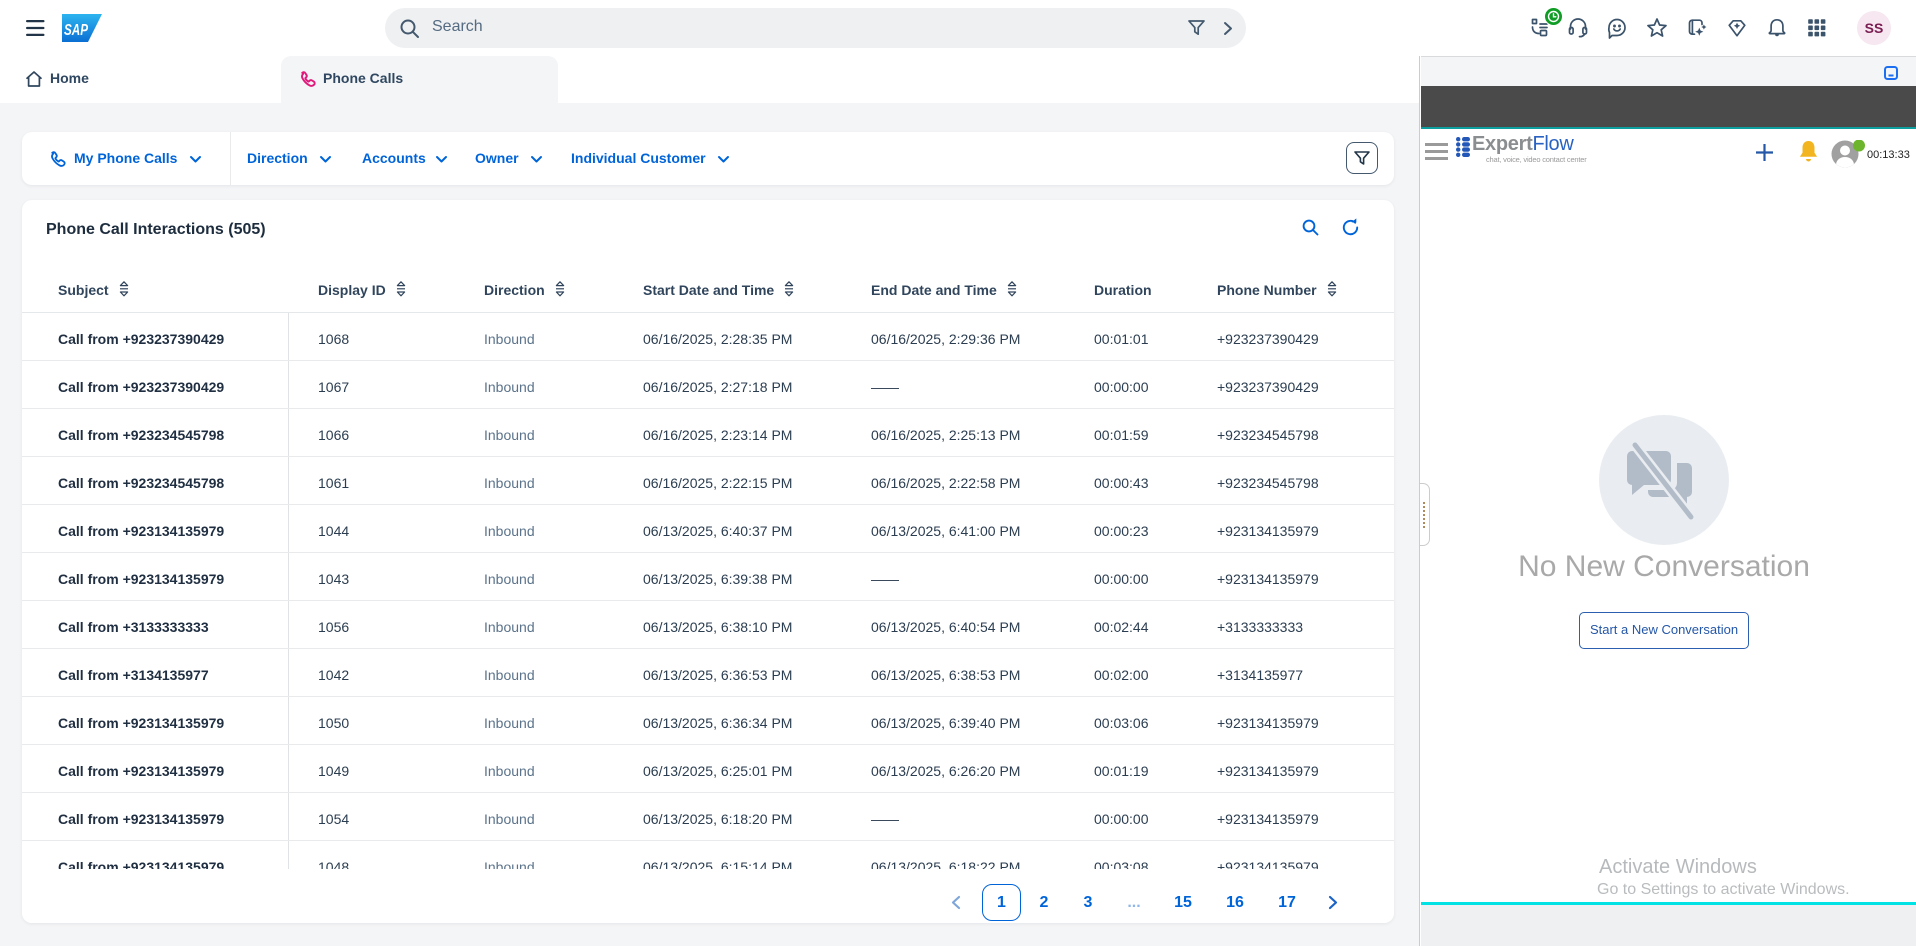 This screenshot has height=946, width=1916. I want to click on svg-text: SAP, so click(76, 30).